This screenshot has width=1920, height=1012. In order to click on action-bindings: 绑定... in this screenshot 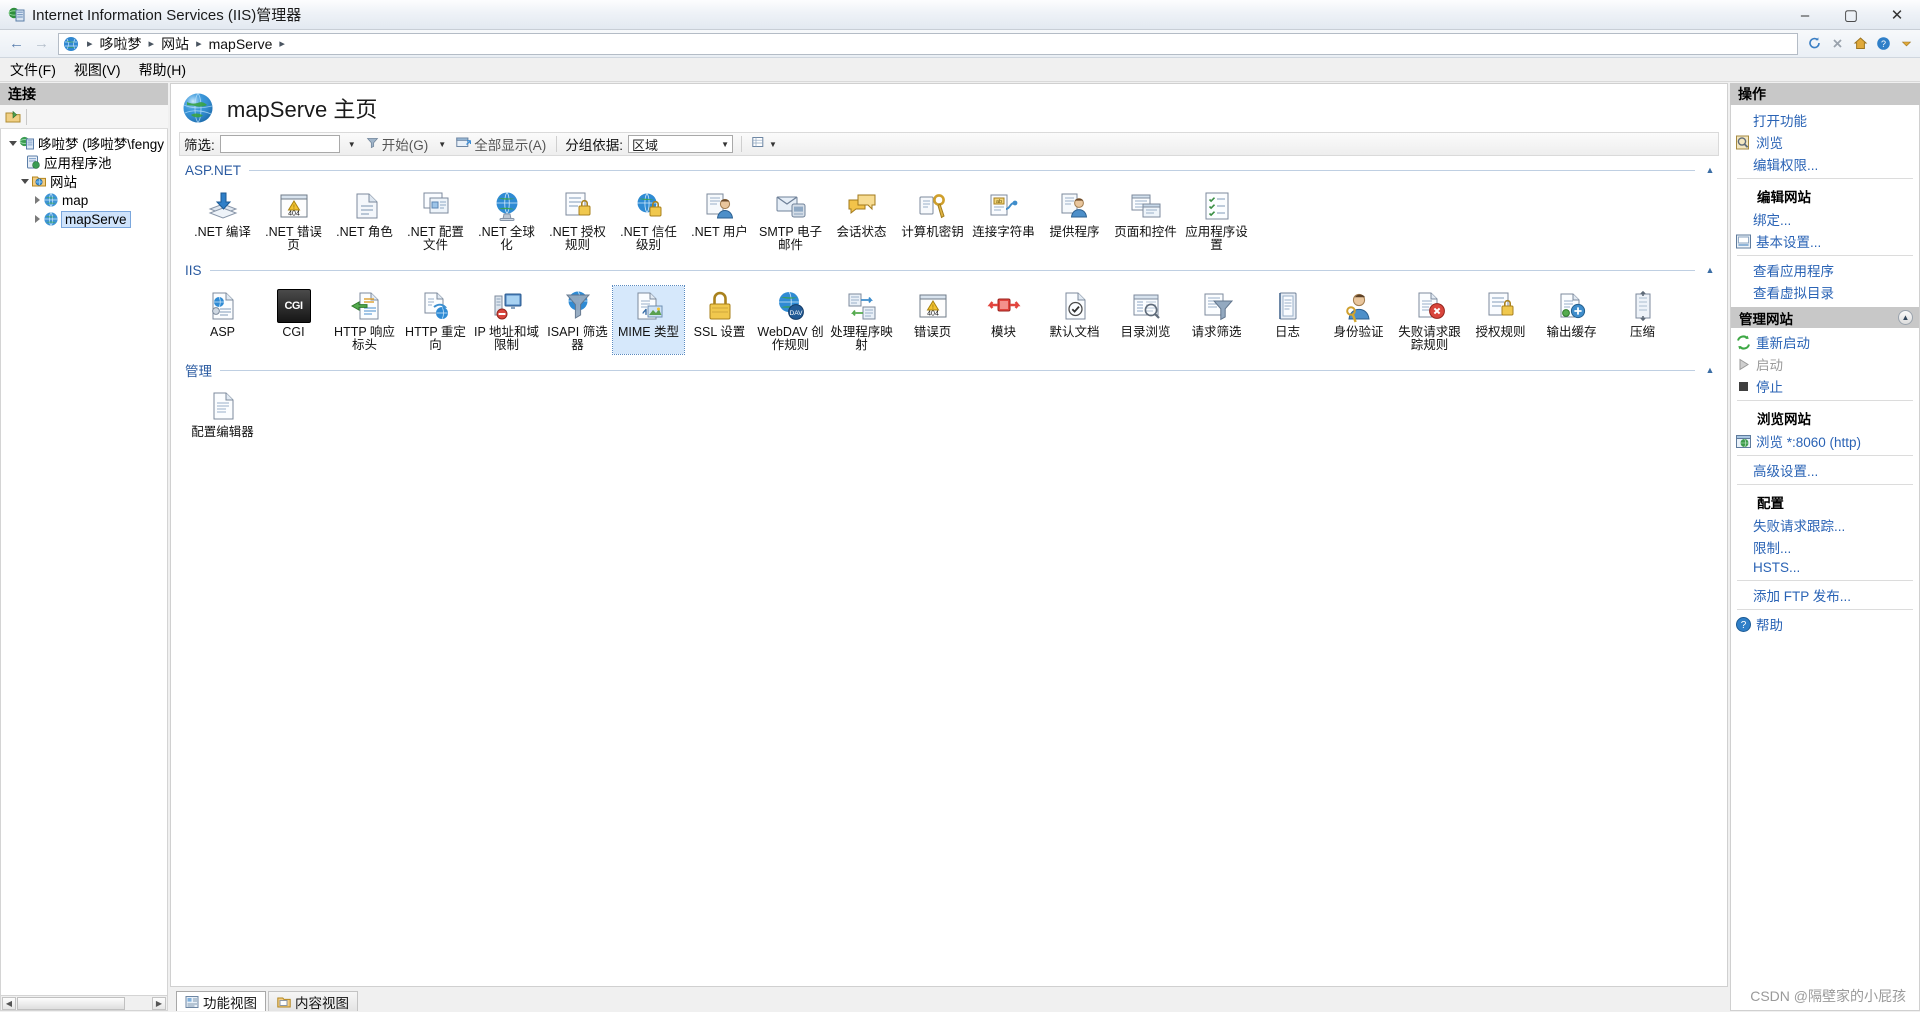, I will do `click(1825, 219)`.